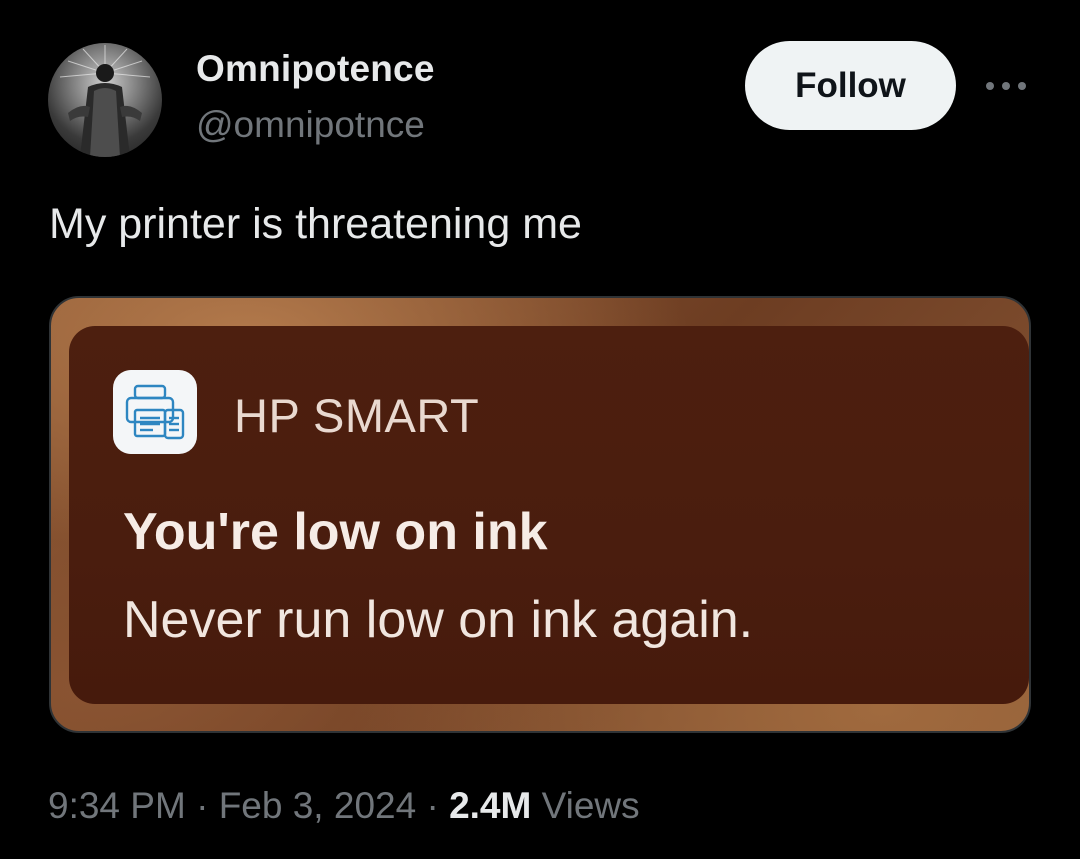 The width and height of the screenshot is (1080, 859). Describe the element at coordinates (490, 805) in the screenshot. I see `views-count: 2.4M` at that location.